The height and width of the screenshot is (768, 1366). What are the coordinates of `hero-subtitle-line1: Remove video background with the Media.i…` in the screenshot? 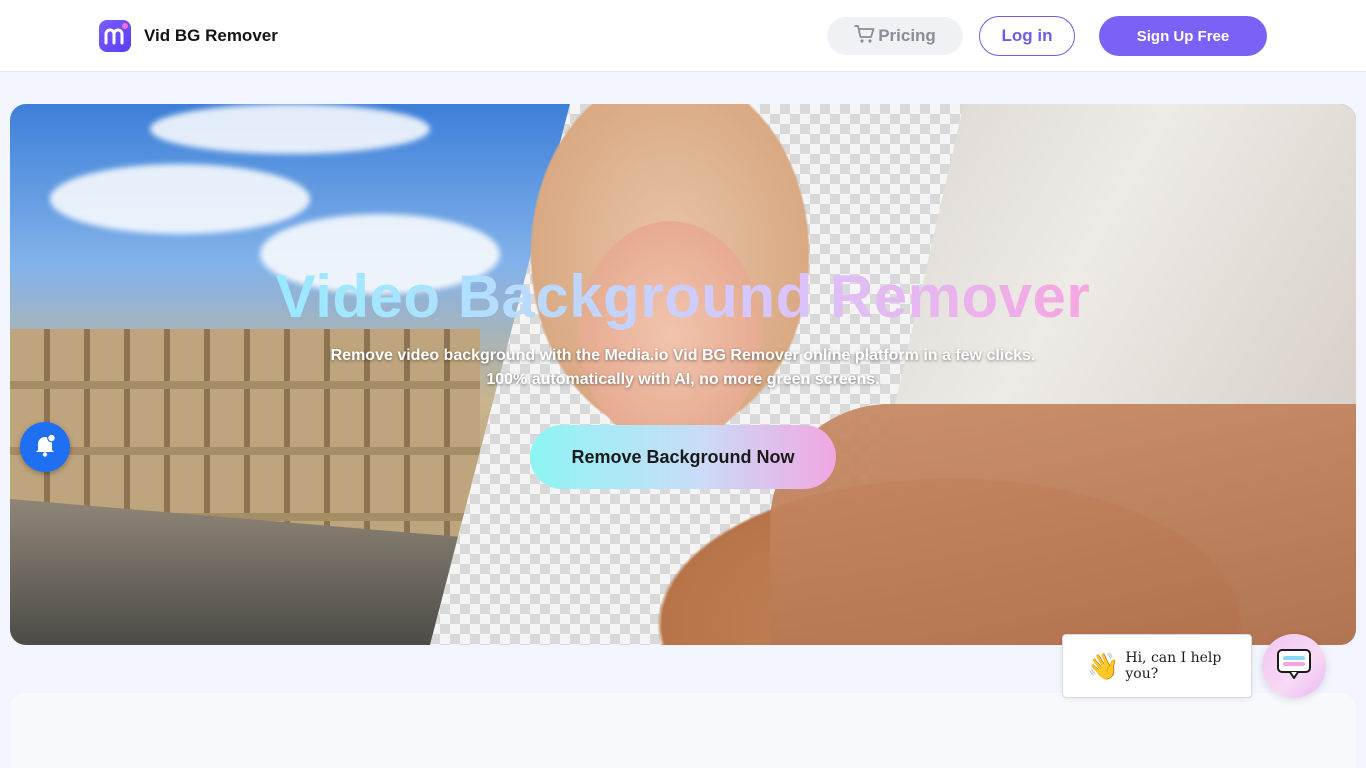 It's located at (683, 355).